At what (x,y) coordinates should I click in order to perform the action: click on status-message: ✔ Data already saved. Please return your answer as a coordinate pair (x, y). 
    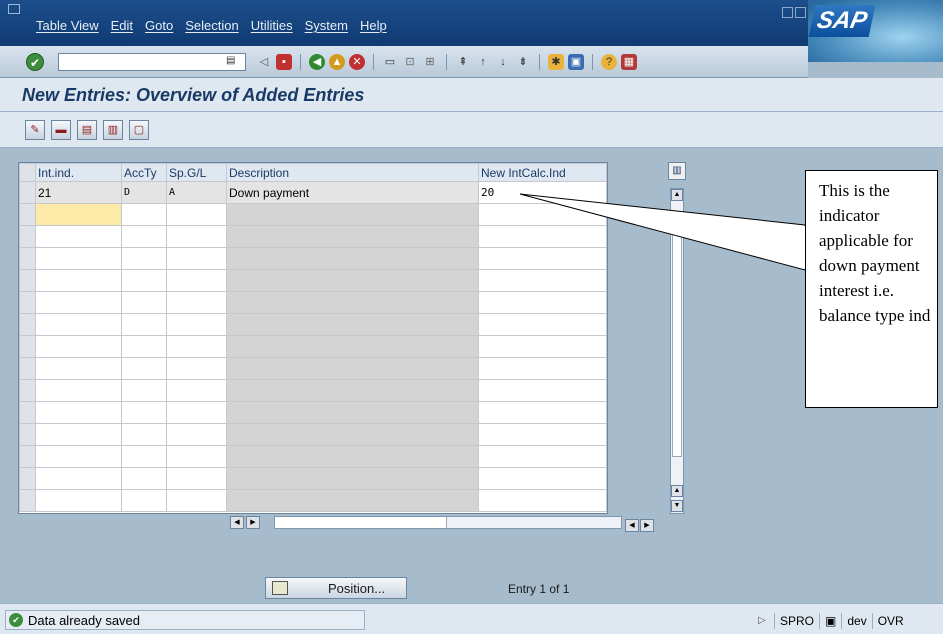
    Looking at the image, I should click on (185, 620).